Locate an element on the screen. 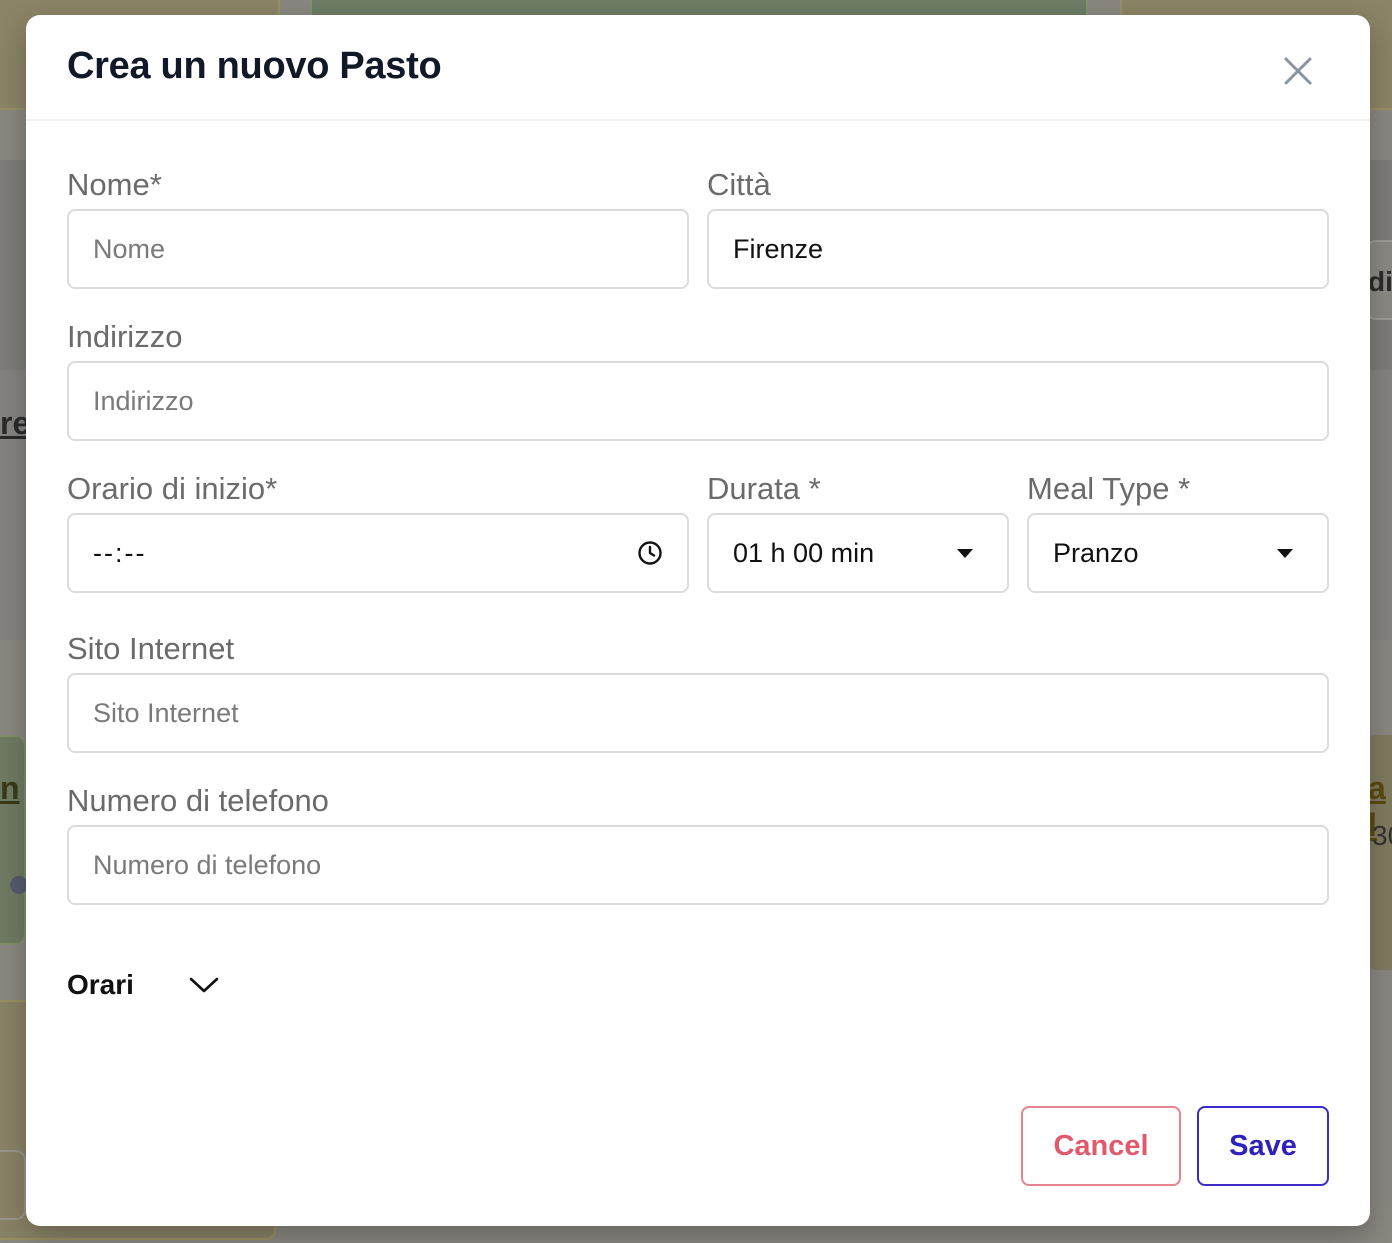  sito-input is located at coordinates (698, 713).